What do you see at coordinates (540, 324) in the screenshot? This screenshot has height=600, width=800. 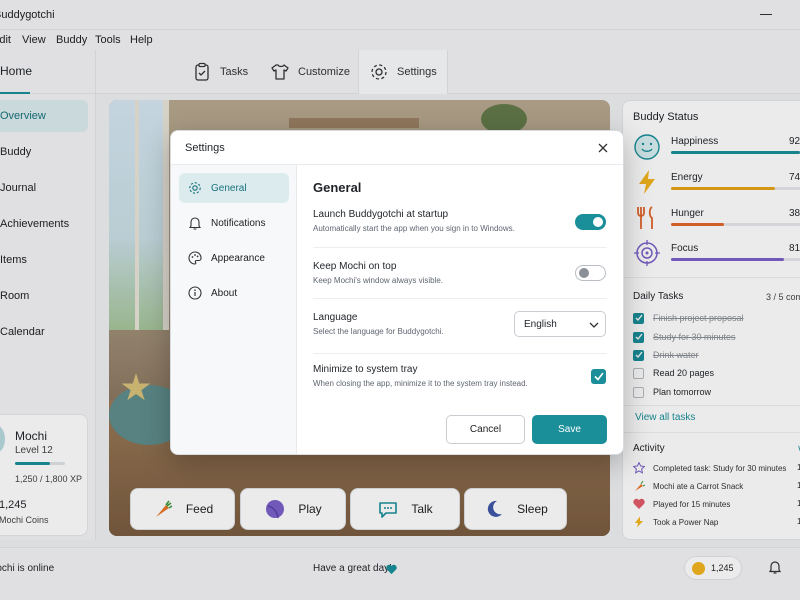 I see `language-selected-value: English` at bounding box center [540, 324].